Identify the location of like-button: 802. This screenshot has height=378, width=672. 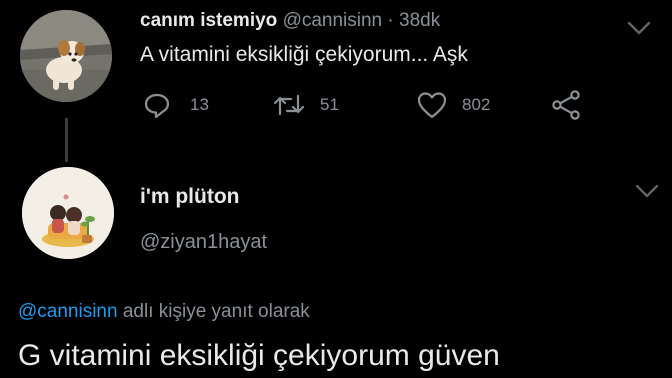
(453, 105).